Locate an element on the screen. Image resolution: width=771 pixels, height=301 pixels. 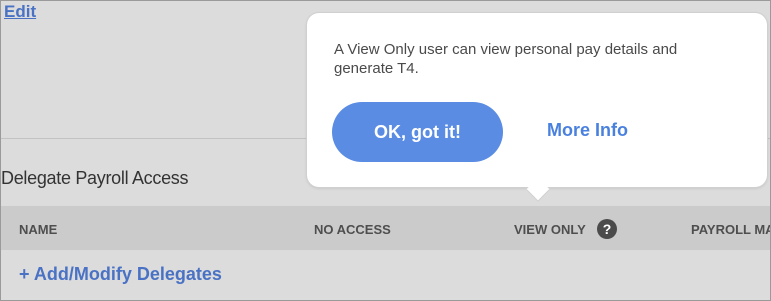
column-header-view-only: VIEW ONLY is located at coordinates (550, 229).